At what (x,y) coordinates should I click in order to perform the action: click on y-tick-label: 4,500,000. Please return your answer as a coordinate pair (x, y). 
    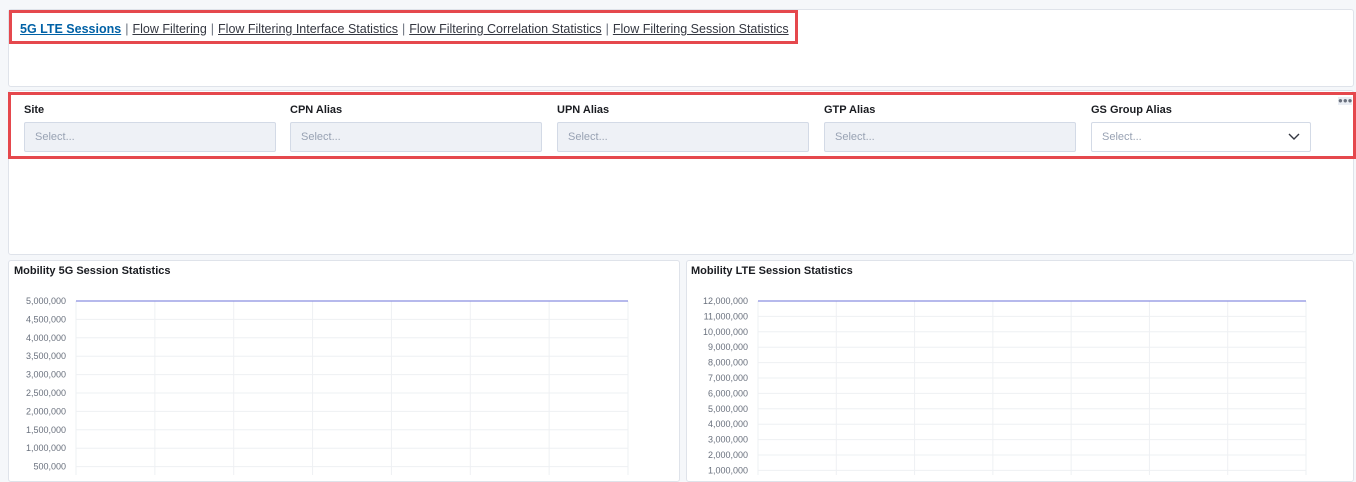
    Looking at the image, I should click on (46, 319).